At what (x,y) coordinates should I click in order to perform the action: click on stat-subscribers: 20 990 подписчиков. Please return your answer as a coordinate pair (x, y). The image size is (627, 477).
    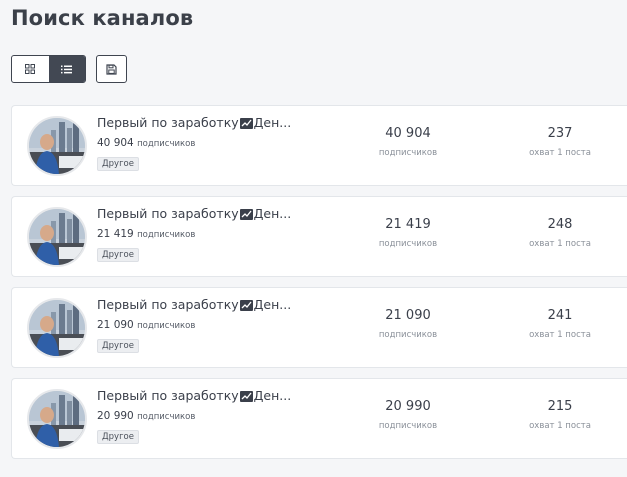
    Looking at the image, I should click on (408, 415).